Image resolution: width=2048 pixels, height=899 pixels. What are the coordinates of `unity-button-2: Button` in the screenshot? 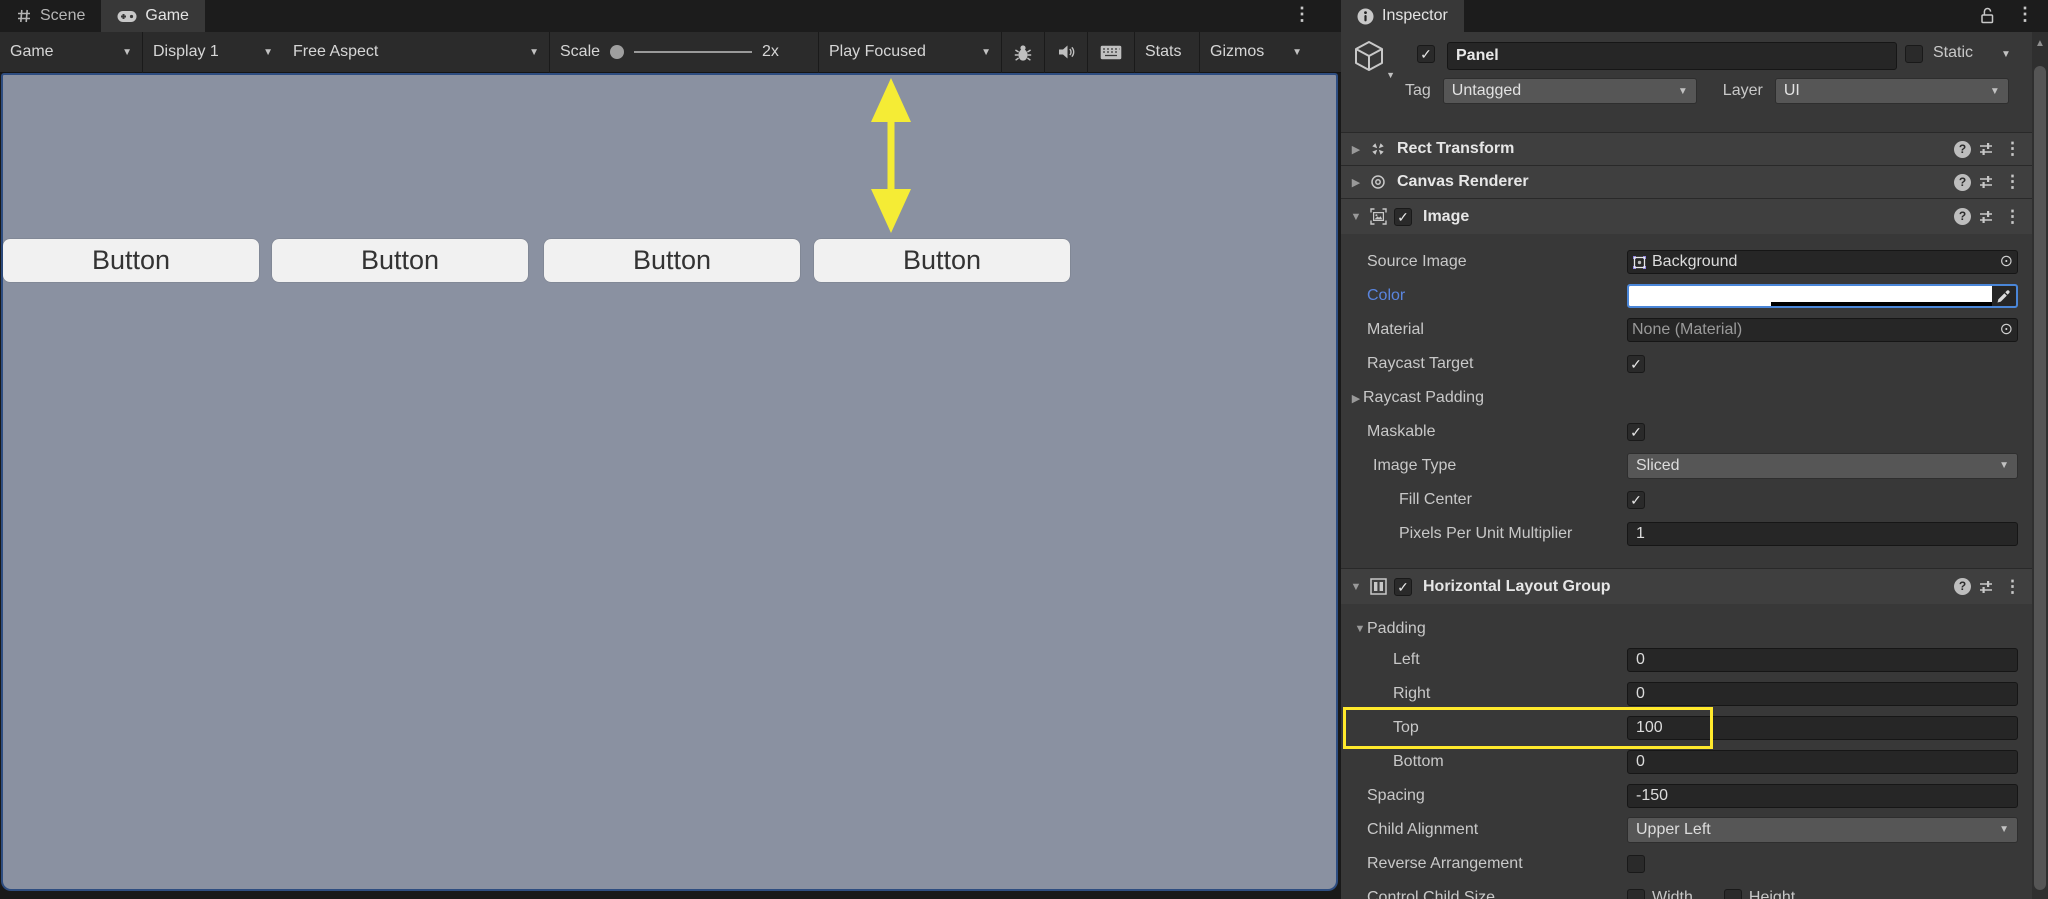 It's located at (400, 260).